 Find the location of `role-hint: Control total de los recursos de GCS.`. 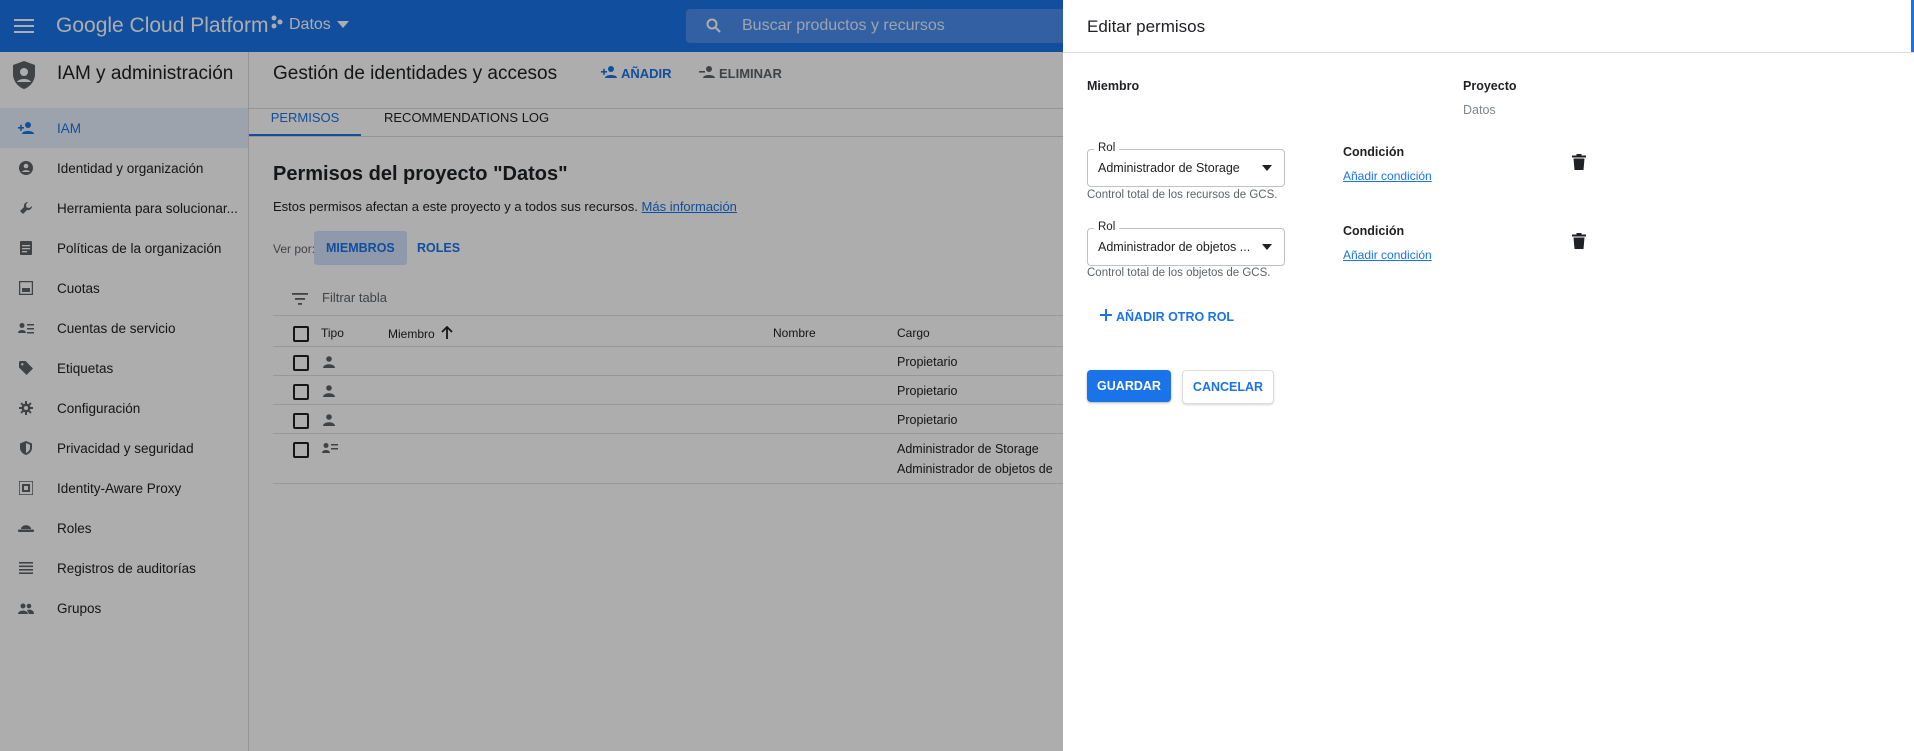

role-hint: Control total de los recursos de GCS. is located at coordinates (1182, 195).